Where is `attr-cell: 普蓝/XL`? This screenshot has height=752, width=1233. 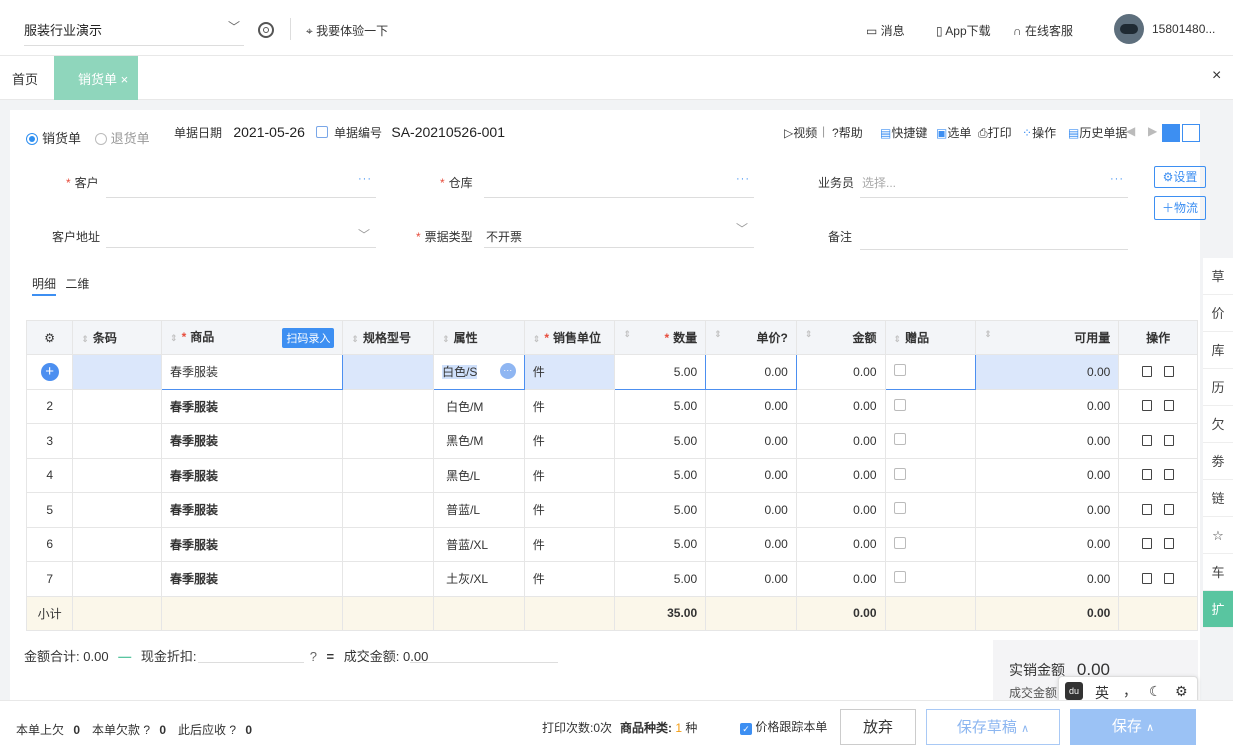
attr-cell: 普蓝/XL is located at coordinates (479, 544).